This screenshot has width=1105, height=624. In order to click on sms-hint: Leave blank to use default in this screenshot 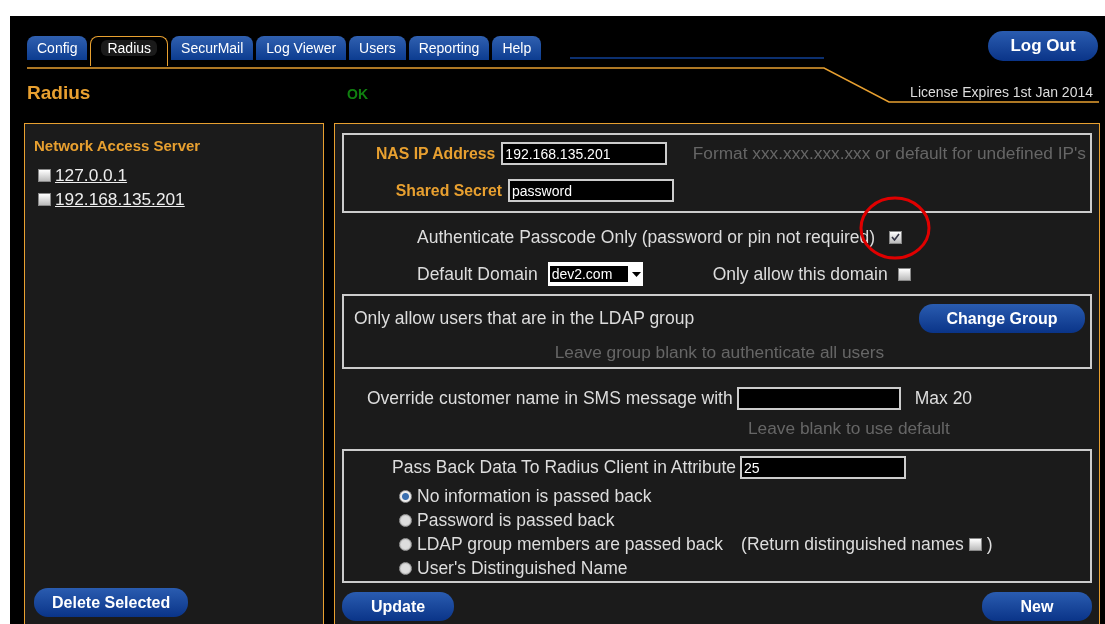, I will do `click(849, 428)`.